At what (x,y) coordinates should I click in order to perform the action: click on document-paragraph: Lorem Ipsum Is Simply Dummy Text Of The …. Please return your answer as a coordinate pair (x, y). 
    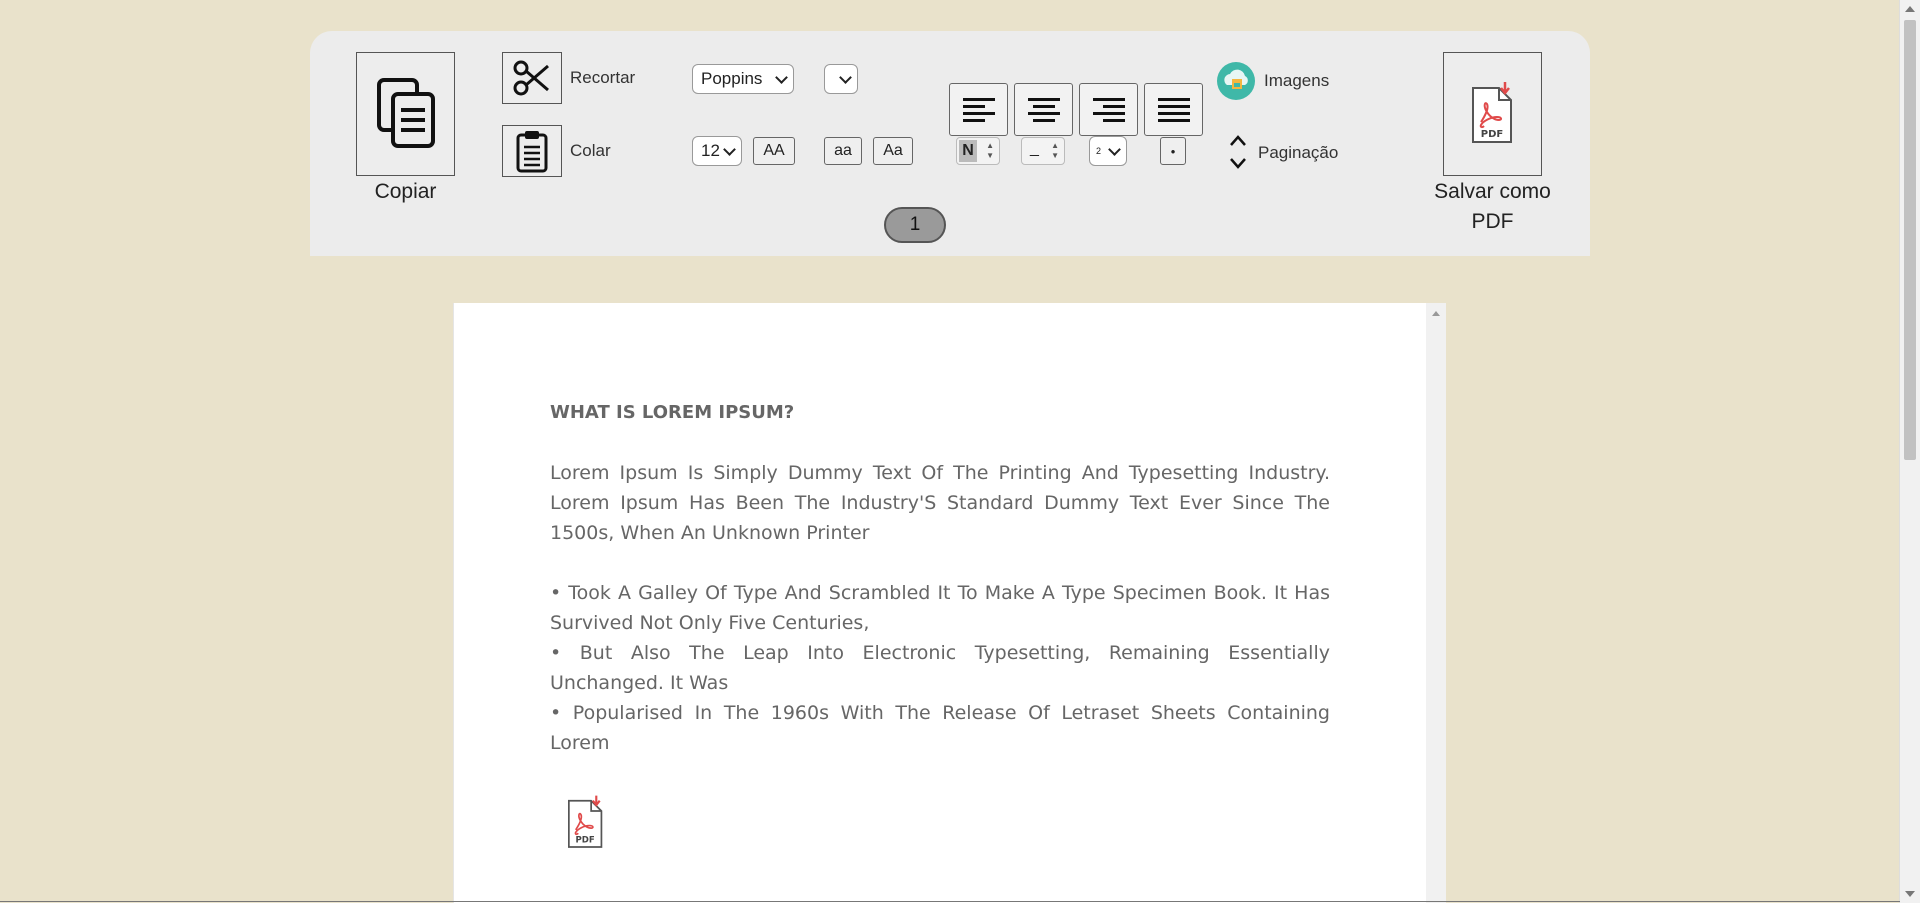
    Looking at the image, I should click on (940, 503).